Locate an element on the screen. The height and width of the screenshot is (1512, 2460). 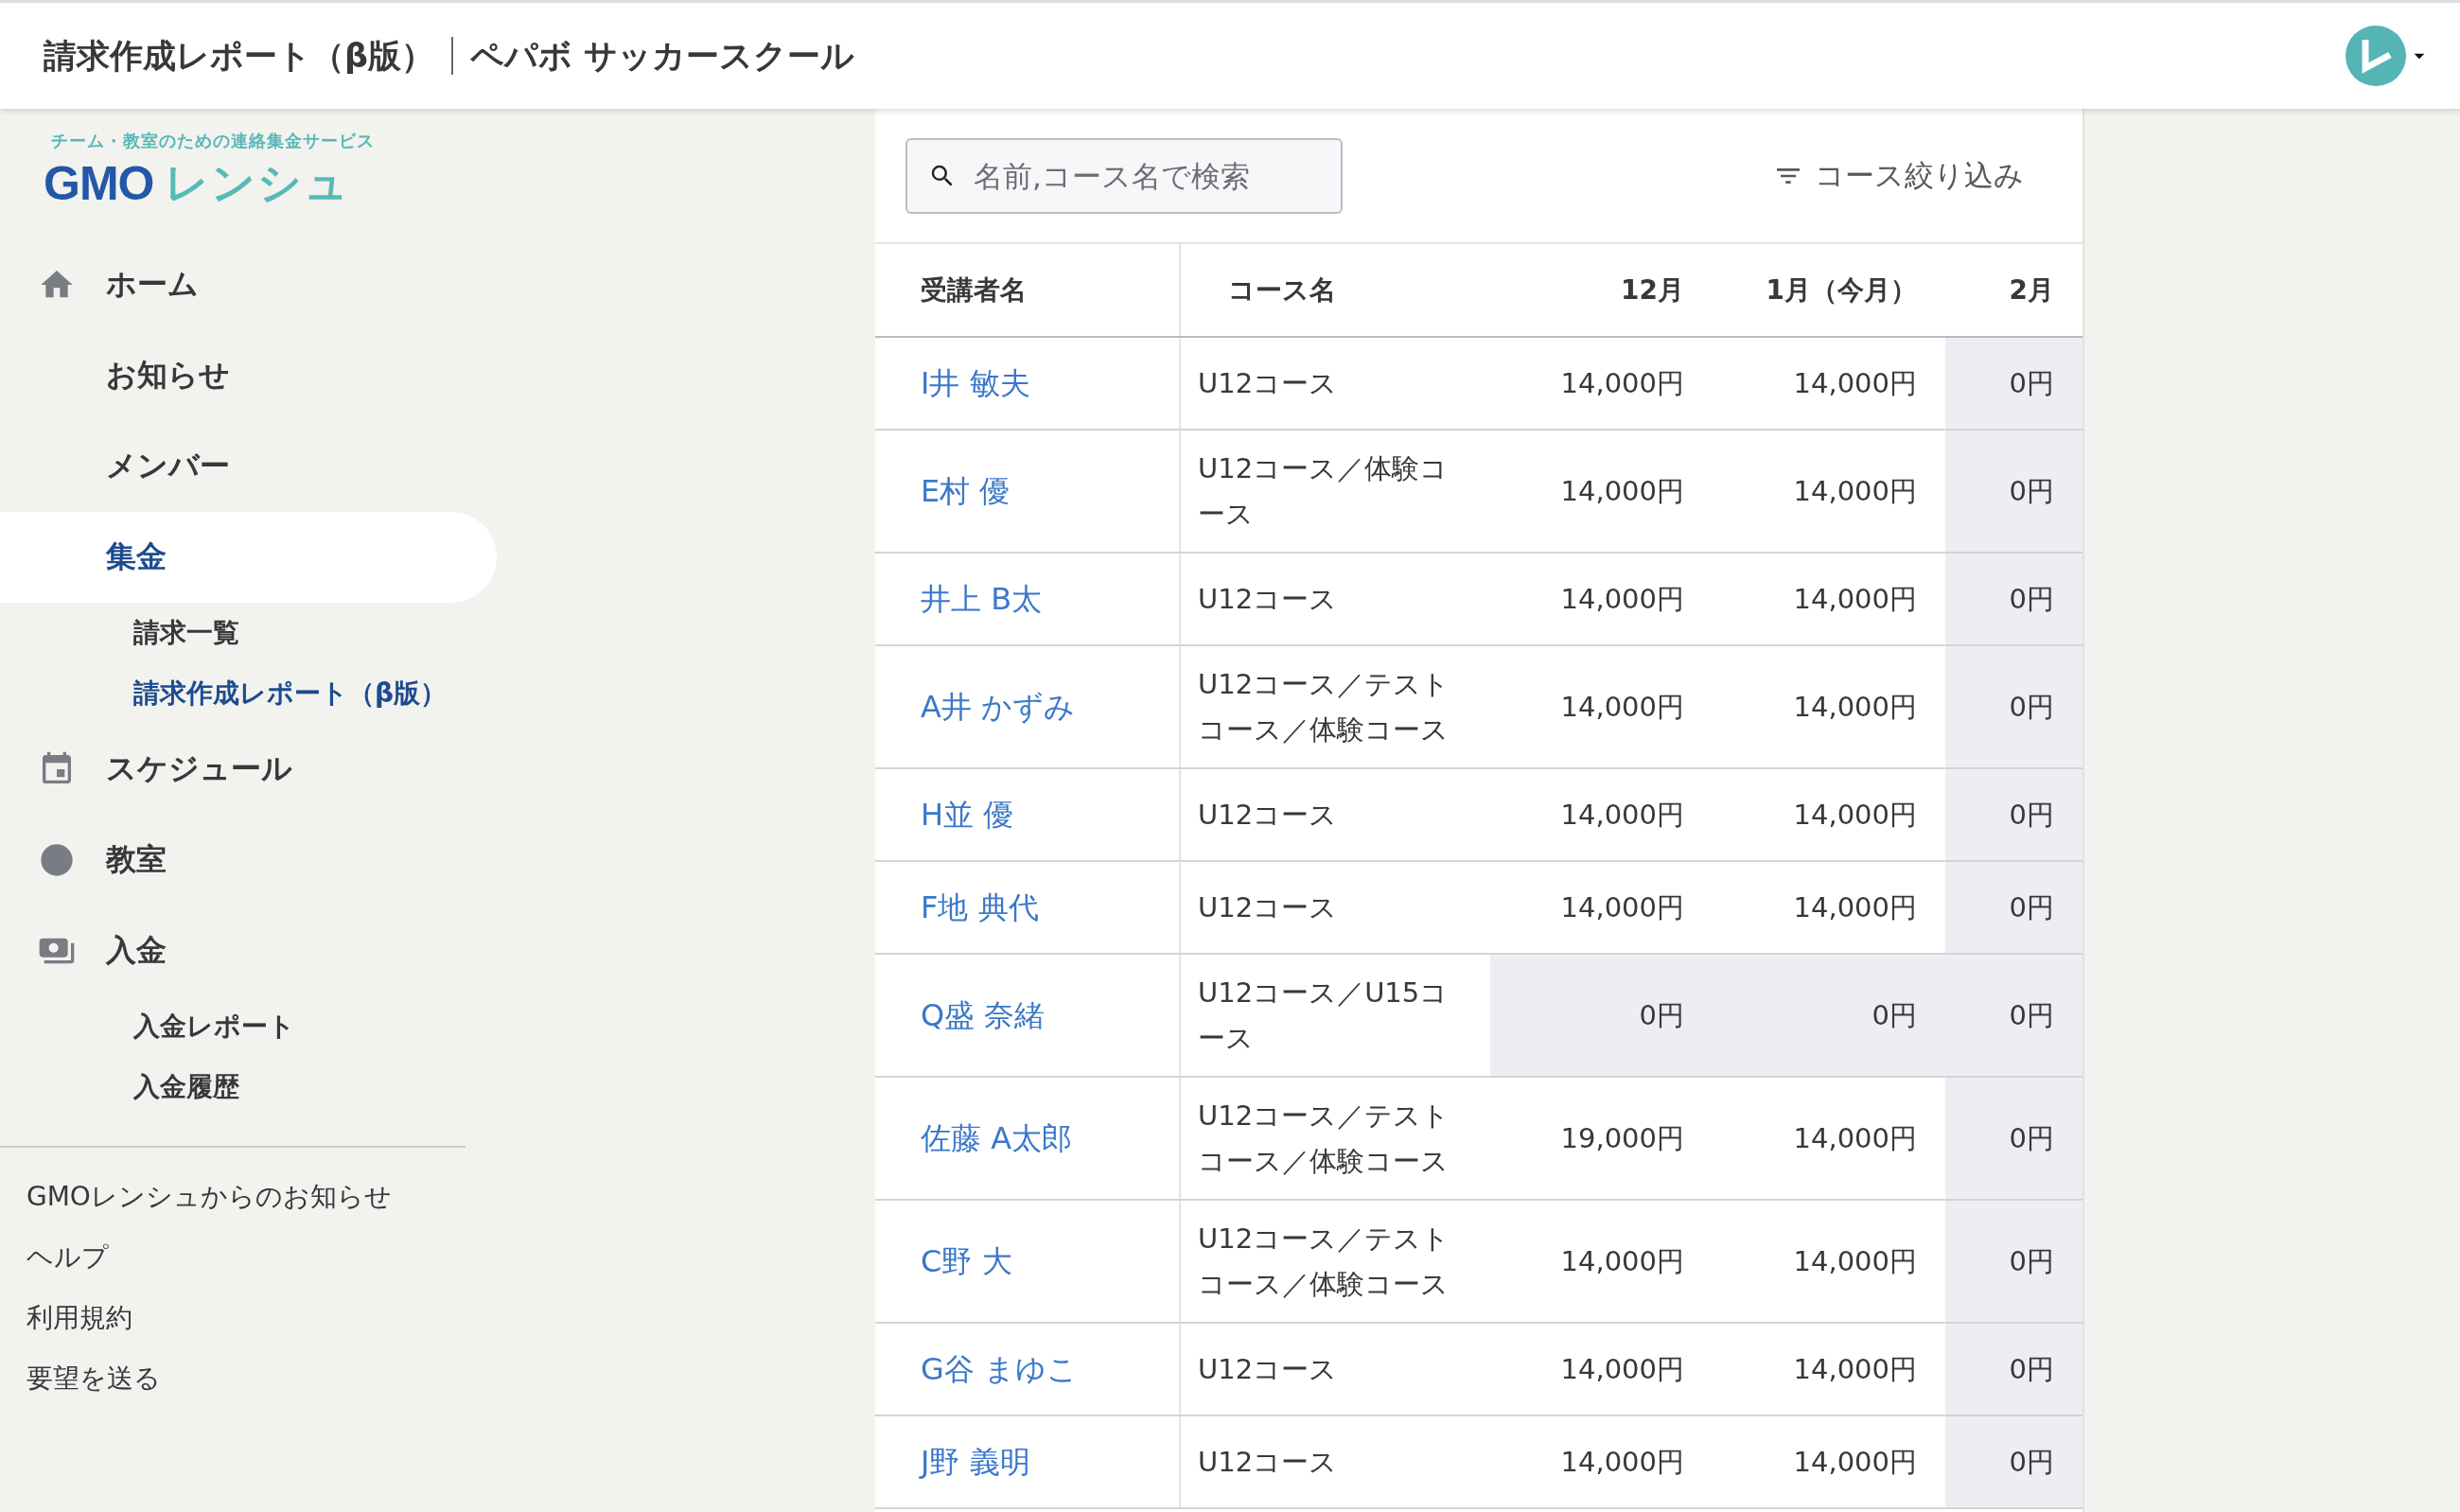
nav-subitem: 請求作成レポート（β版） is located at coordinates (437, 694).